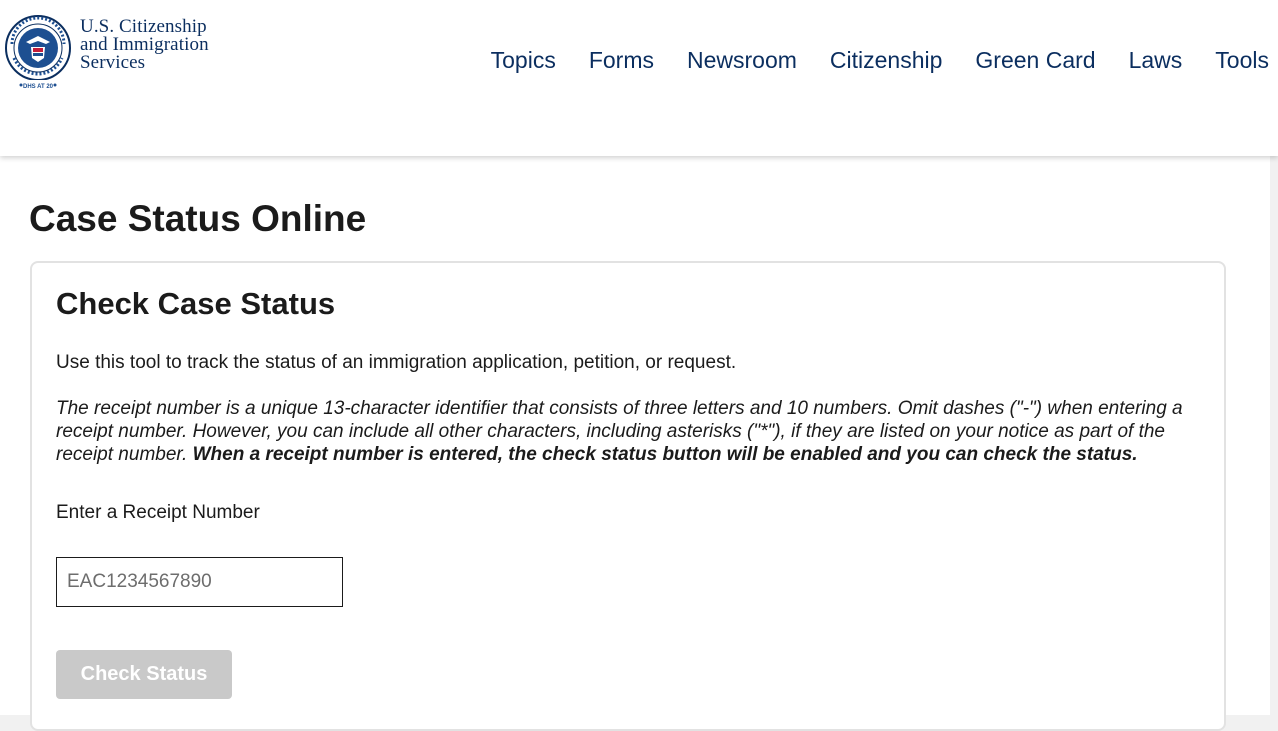 This screenshot has width=1278, height=731. What do you see at coordinates (1274, 435) in the screenshot?
I see `page-scrollbar` at bounding box center [1274, 435].